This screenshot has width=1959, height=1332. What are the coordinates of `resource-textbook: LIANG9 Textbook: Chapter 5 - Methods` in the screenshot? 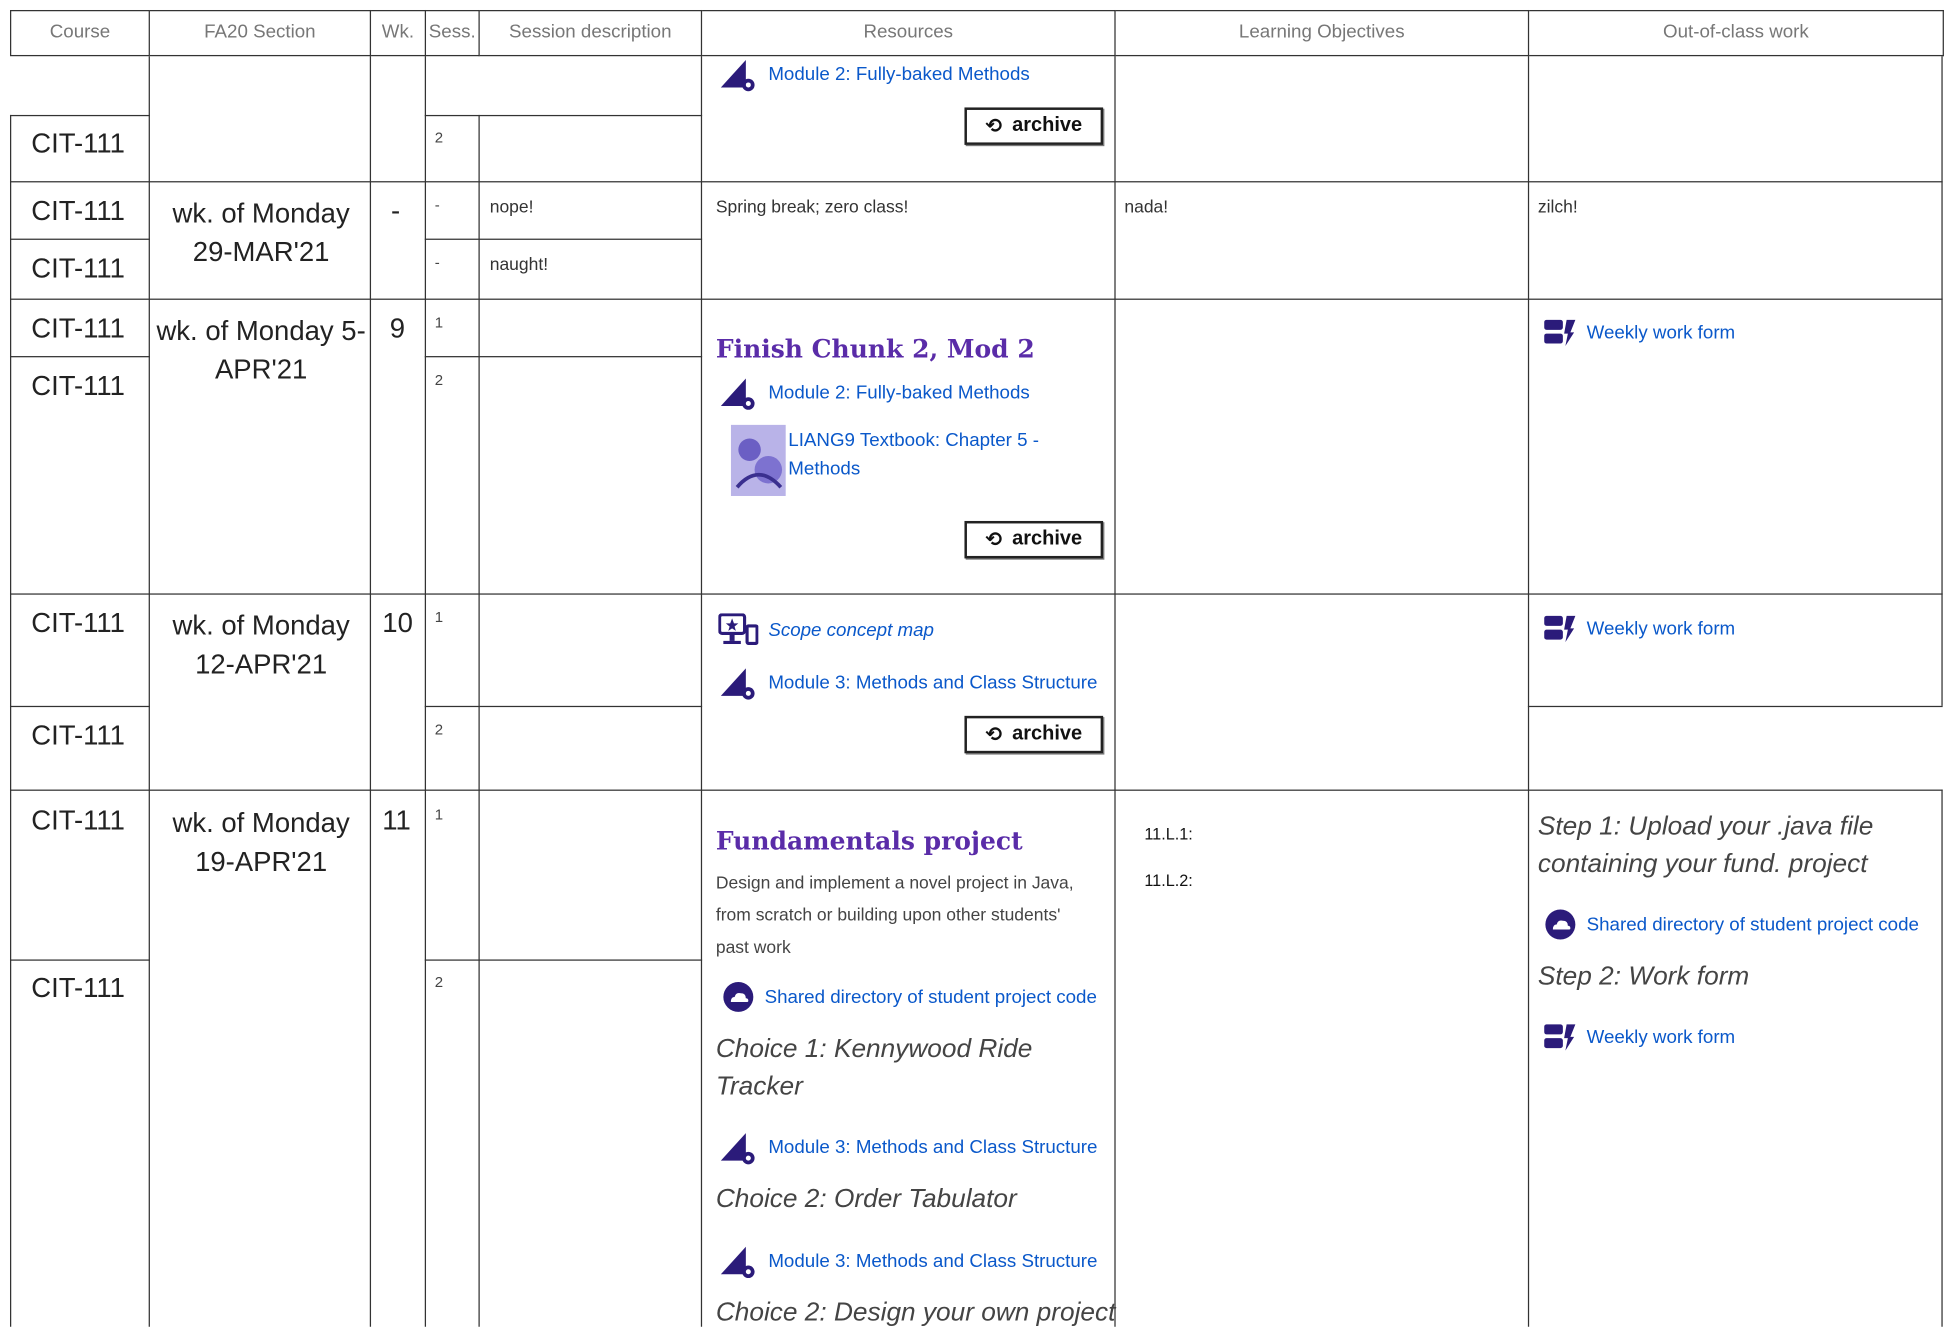 It's located at (890, 460).